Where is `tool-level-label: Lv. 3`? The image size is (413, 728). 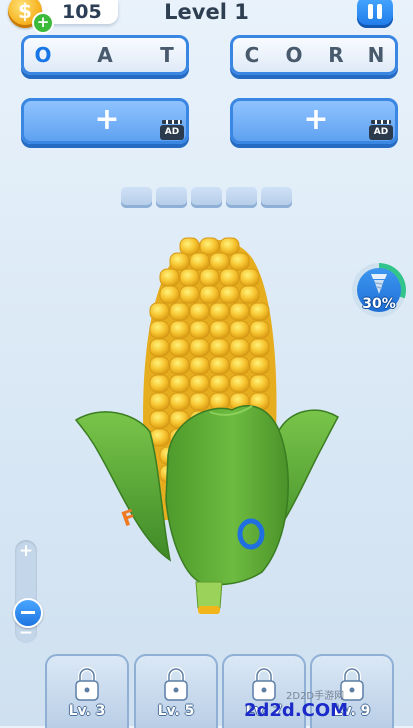 tool-level-label: Lv. 3 is located at coordinates (87, 711).